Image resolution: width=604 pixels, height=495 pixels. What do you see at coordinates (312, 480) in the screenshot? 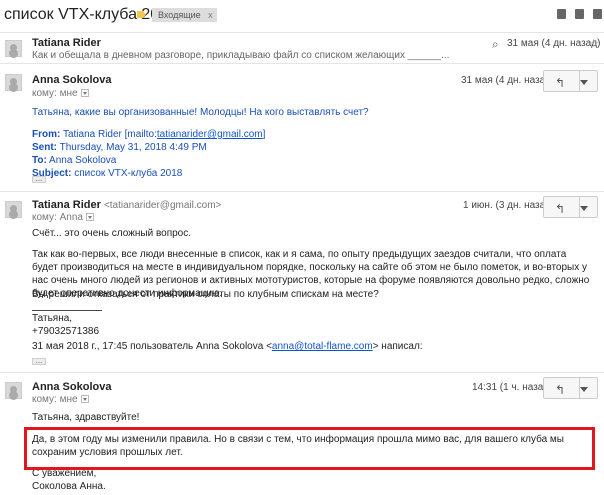
I see `message-signature: С уважением, Соколова Анна.` at bounding box center [312, 480].